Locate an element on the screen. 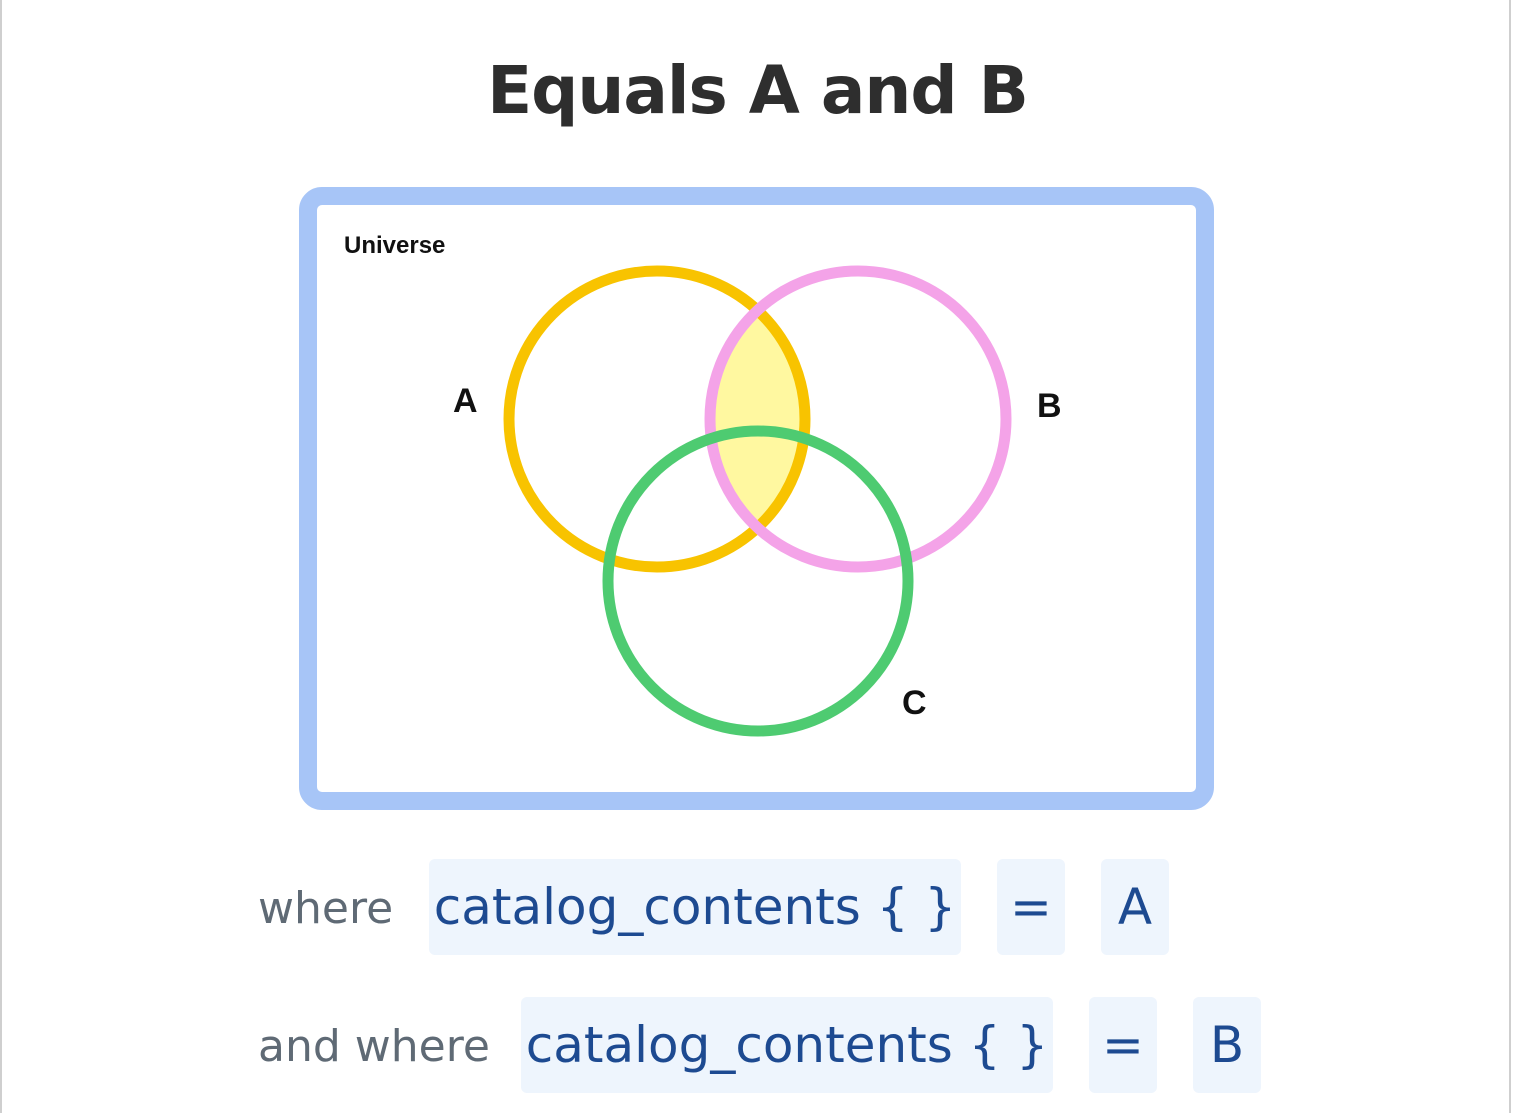  where-clause-row: where catalog_contents { } = A is located at coordinates (757, 907).